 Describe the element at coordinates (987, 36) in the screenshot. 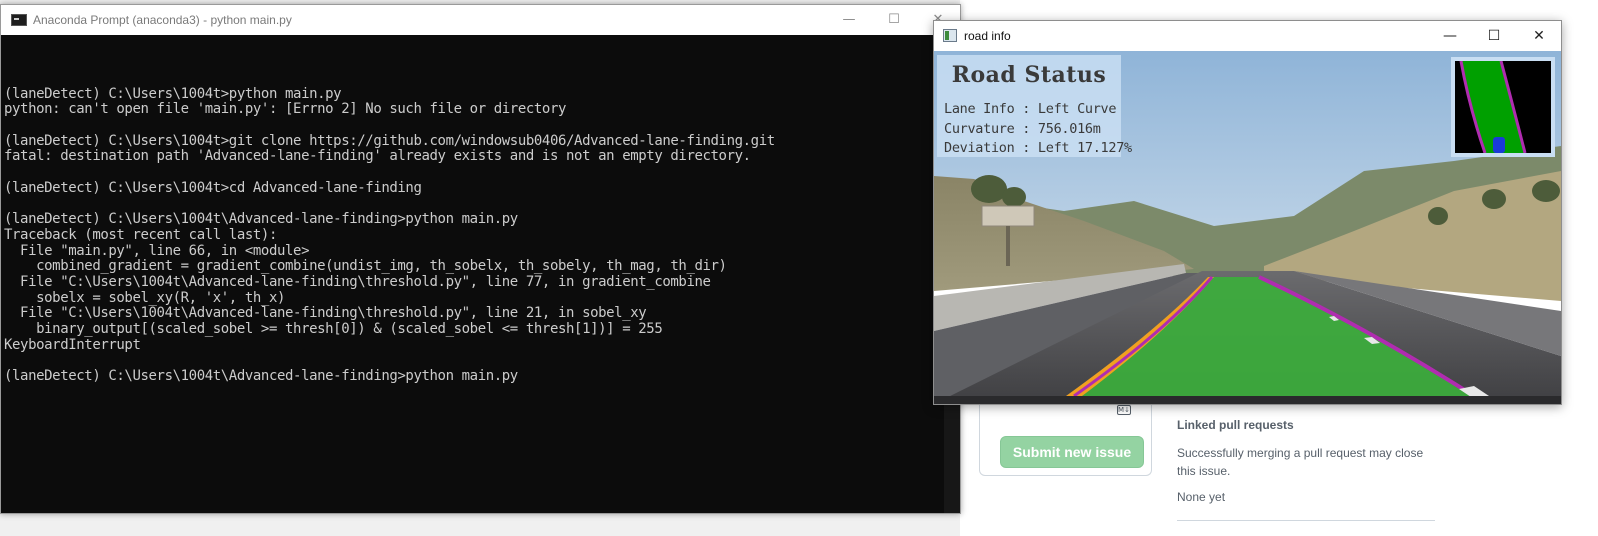

I see `road-info-window-title: road info` at that location.